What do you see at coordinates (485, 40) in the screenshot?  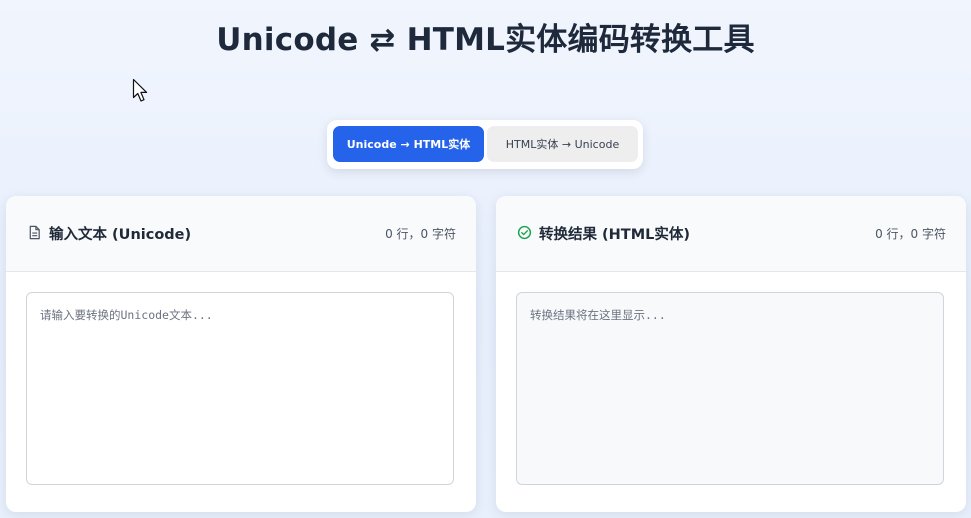 I see `page-title: Unicode ⇄ HTML实体编码转换工具` at bounding box center [485, 40].